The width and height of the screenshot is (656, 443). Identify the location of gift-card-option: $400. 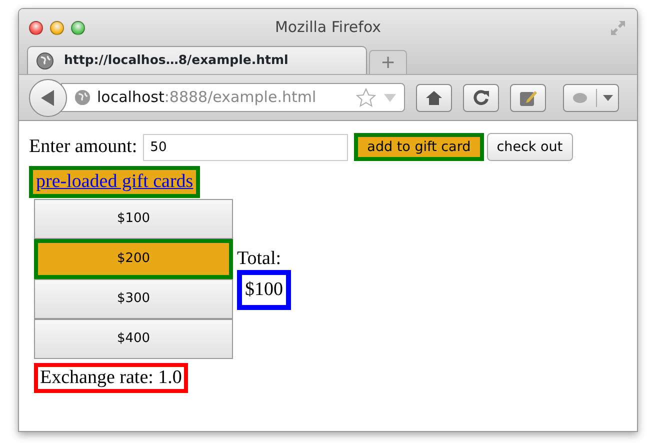
(133, 338).